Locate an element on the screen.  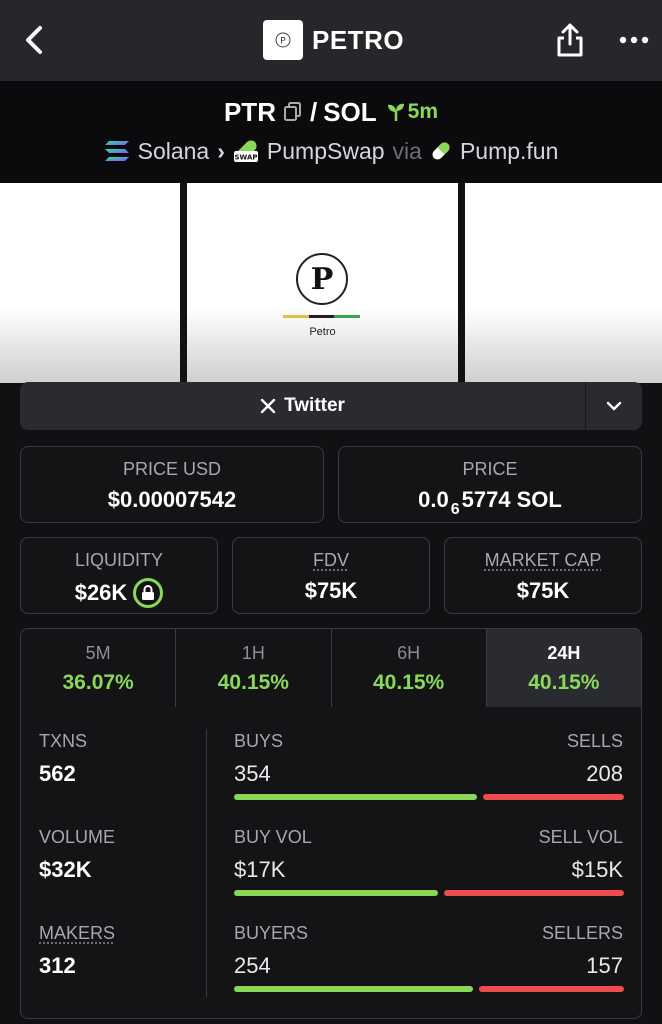
makers-value: 312 is located at coordinates (57, 965).